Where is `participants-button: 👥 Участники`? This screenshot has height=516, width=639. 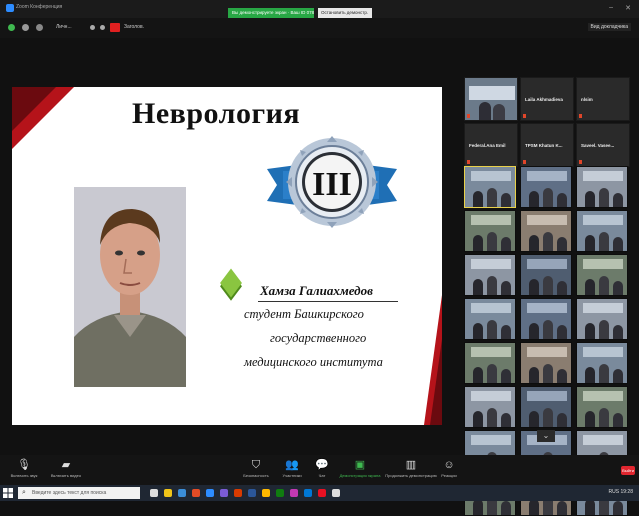 participants-button: 👥 Участники is located at coordinates (292, 468).